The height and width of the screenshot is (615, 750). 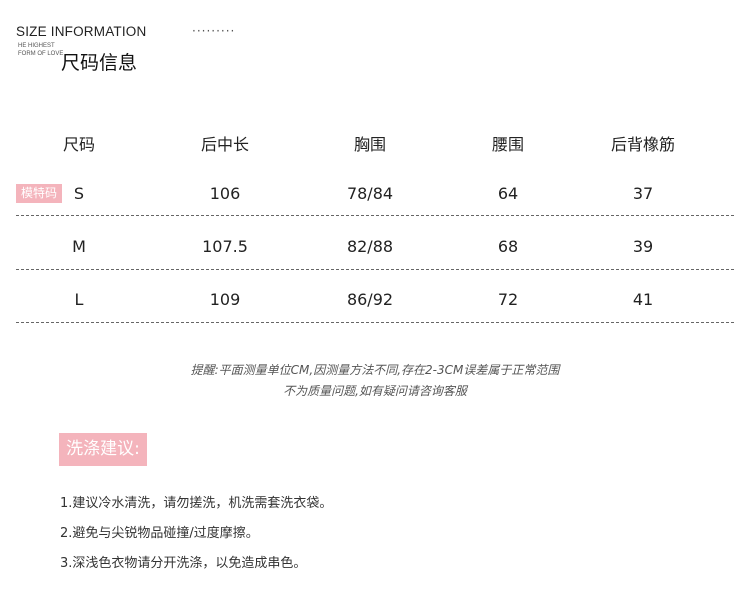 What do you see at coordinates (79, 246) in the screenshot?
I see `table-cell-size: M` at bounding box center [79, 246].